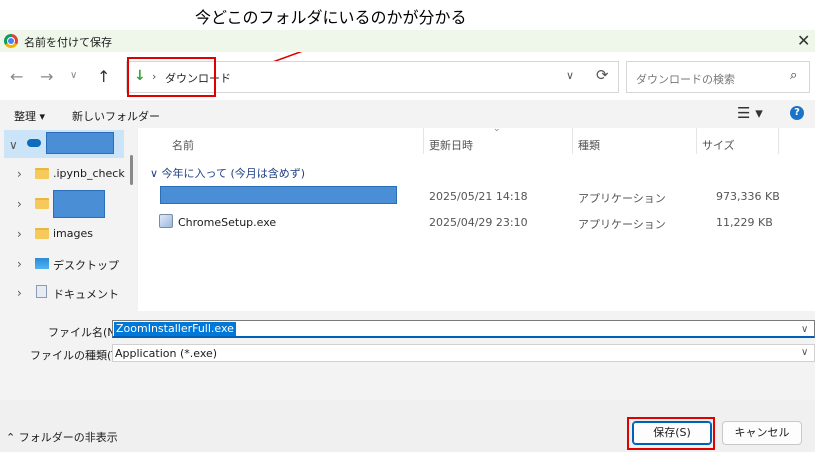  Describe the element at coordinates (16, 76) in the screenshot. I see `back-button: ←` at that location.